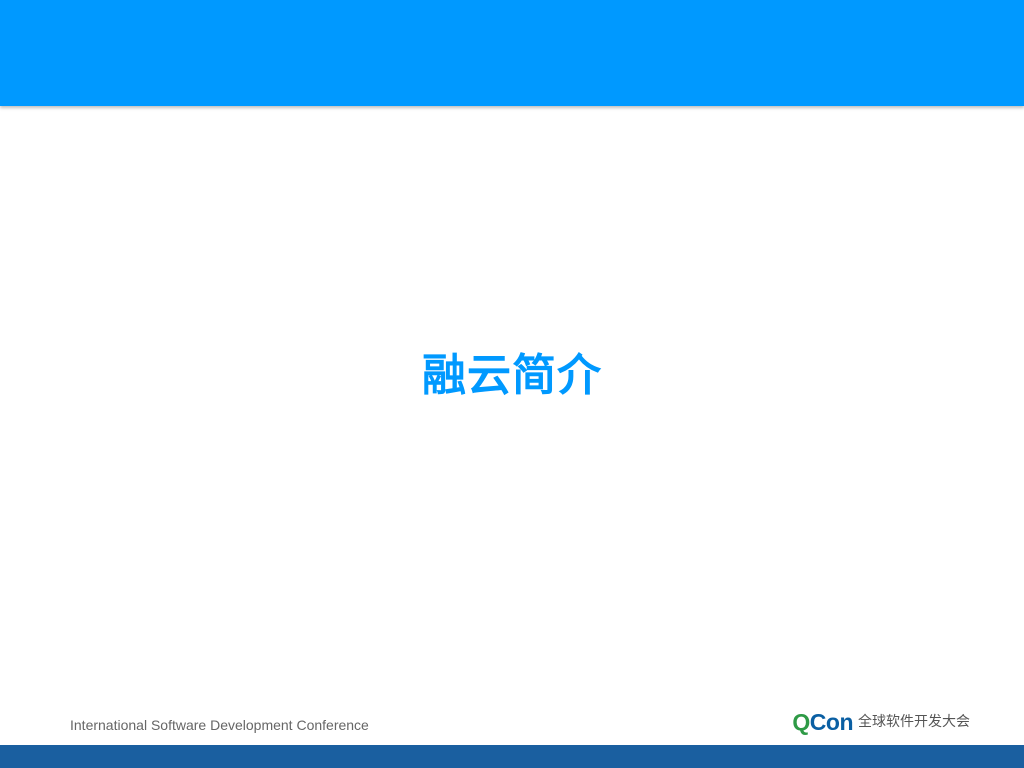  Describe the element at coordinates (512, 53) in the screenshot. I see `header-bar` at that location.